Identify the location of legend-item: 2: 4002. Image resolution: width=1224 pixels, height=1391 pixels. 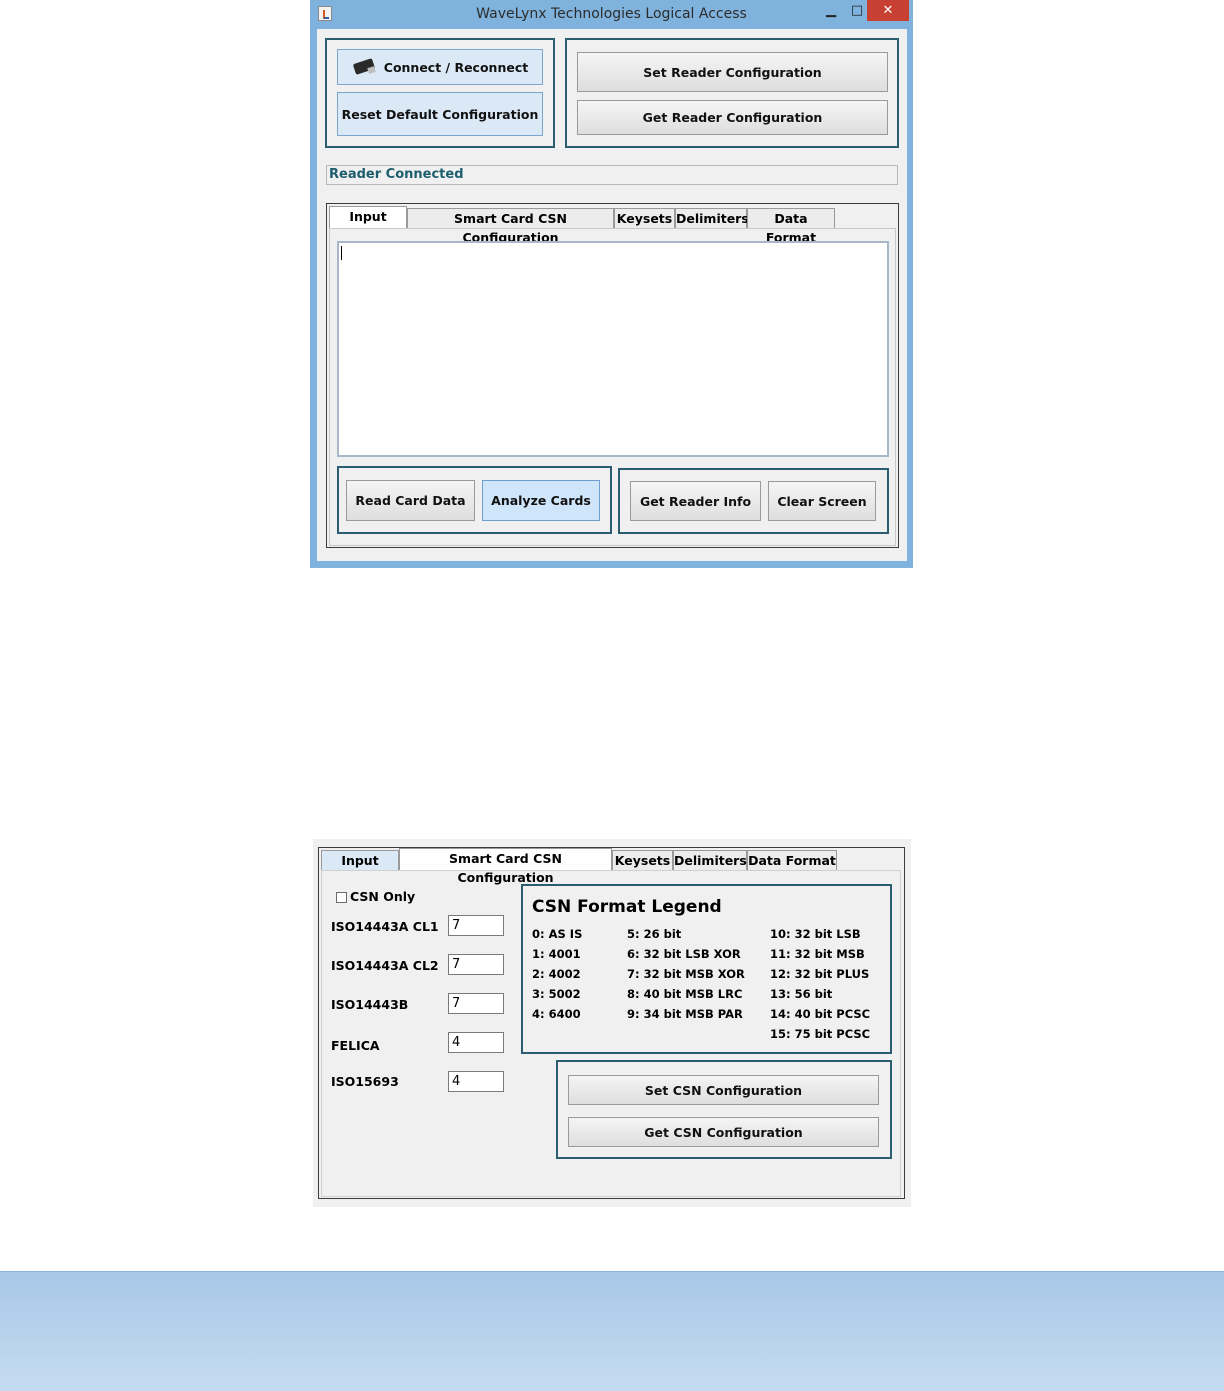
(556, 974).